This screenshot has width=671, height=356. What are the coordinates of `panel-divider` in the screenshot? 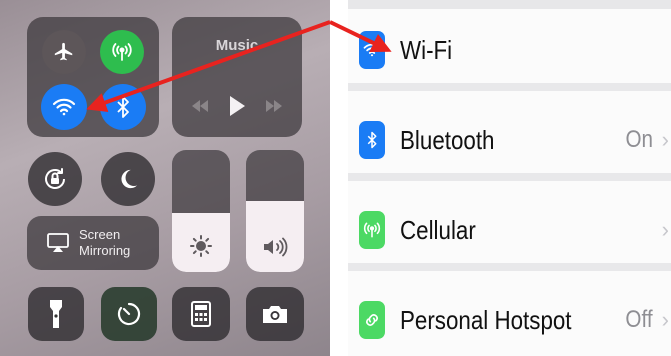 It's located at (339, 178).